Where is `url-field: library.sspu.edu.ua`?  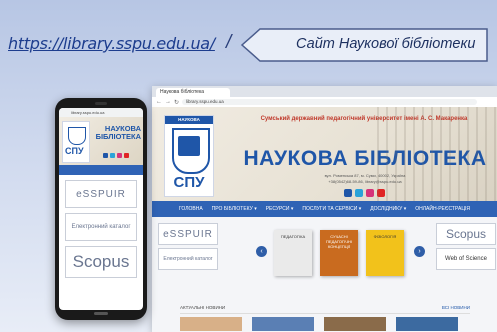 url-field: library.sspu.edu.ua is located at coordinates (329, 102).